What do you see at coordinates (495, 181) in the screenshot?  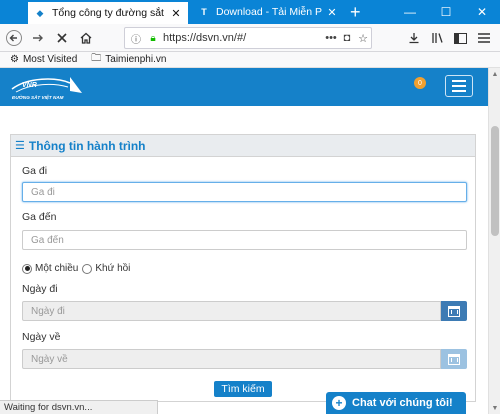 I see `scroll-thumb` at bounding box center [495, 181].